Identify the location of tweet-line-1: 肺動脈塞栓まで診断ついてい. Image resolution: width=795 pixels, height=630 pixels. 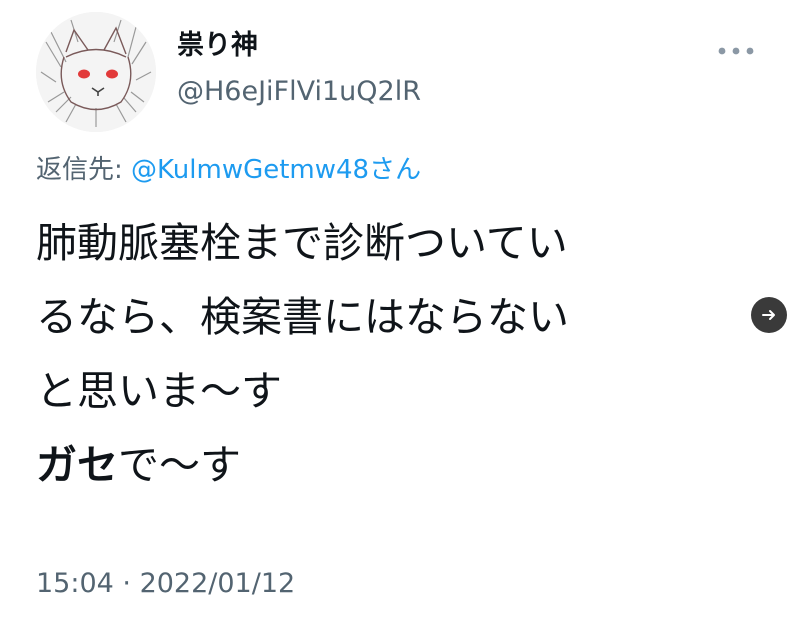
(302, 243).